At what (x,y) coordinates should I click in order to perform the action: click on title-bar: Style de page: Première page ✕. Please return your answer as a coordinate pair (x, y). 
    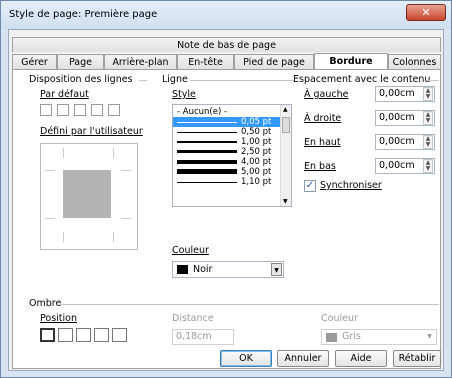
    Looking at the image, I should click on (226, 15).